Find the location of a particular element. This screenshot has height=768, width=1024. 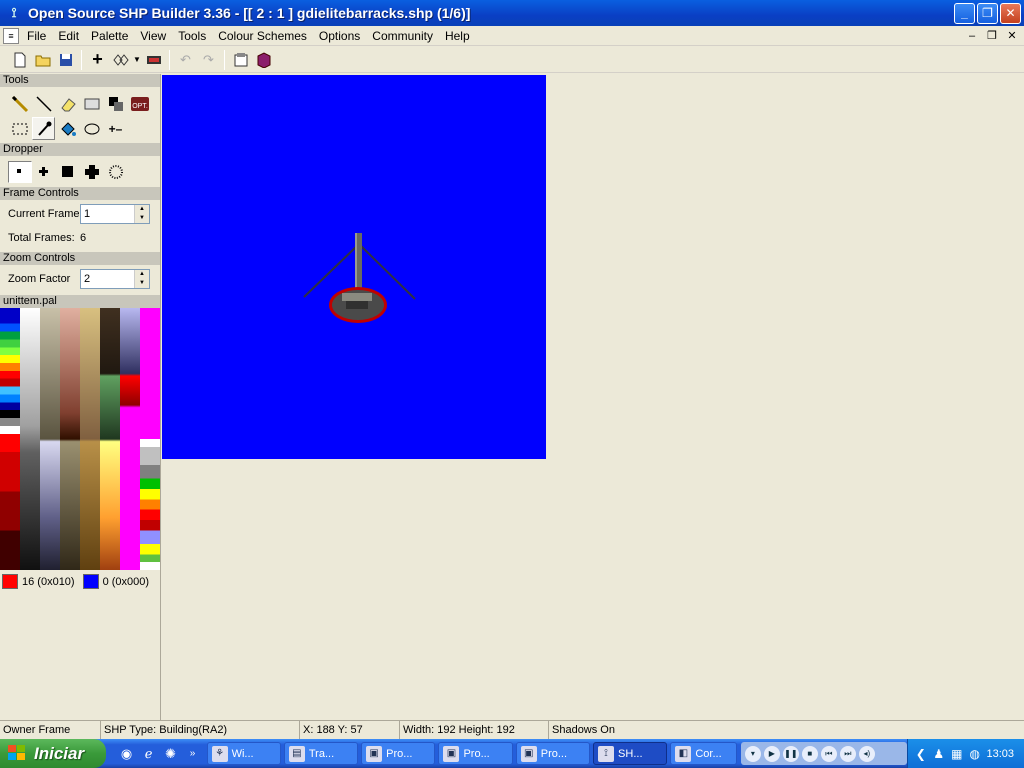

ellipse-tool-icon is located at coordinates (91, 128).